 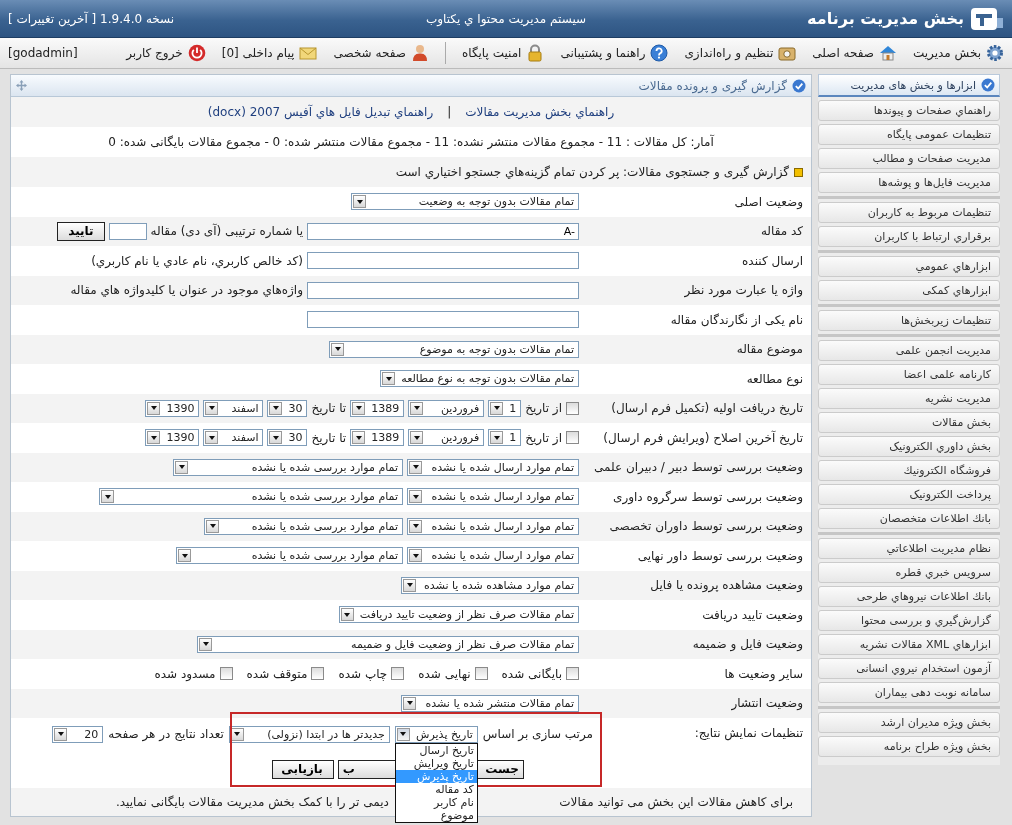 I want to click on sidebar-item: مدیریت انجمن علمی, so click(x=909, y=350).